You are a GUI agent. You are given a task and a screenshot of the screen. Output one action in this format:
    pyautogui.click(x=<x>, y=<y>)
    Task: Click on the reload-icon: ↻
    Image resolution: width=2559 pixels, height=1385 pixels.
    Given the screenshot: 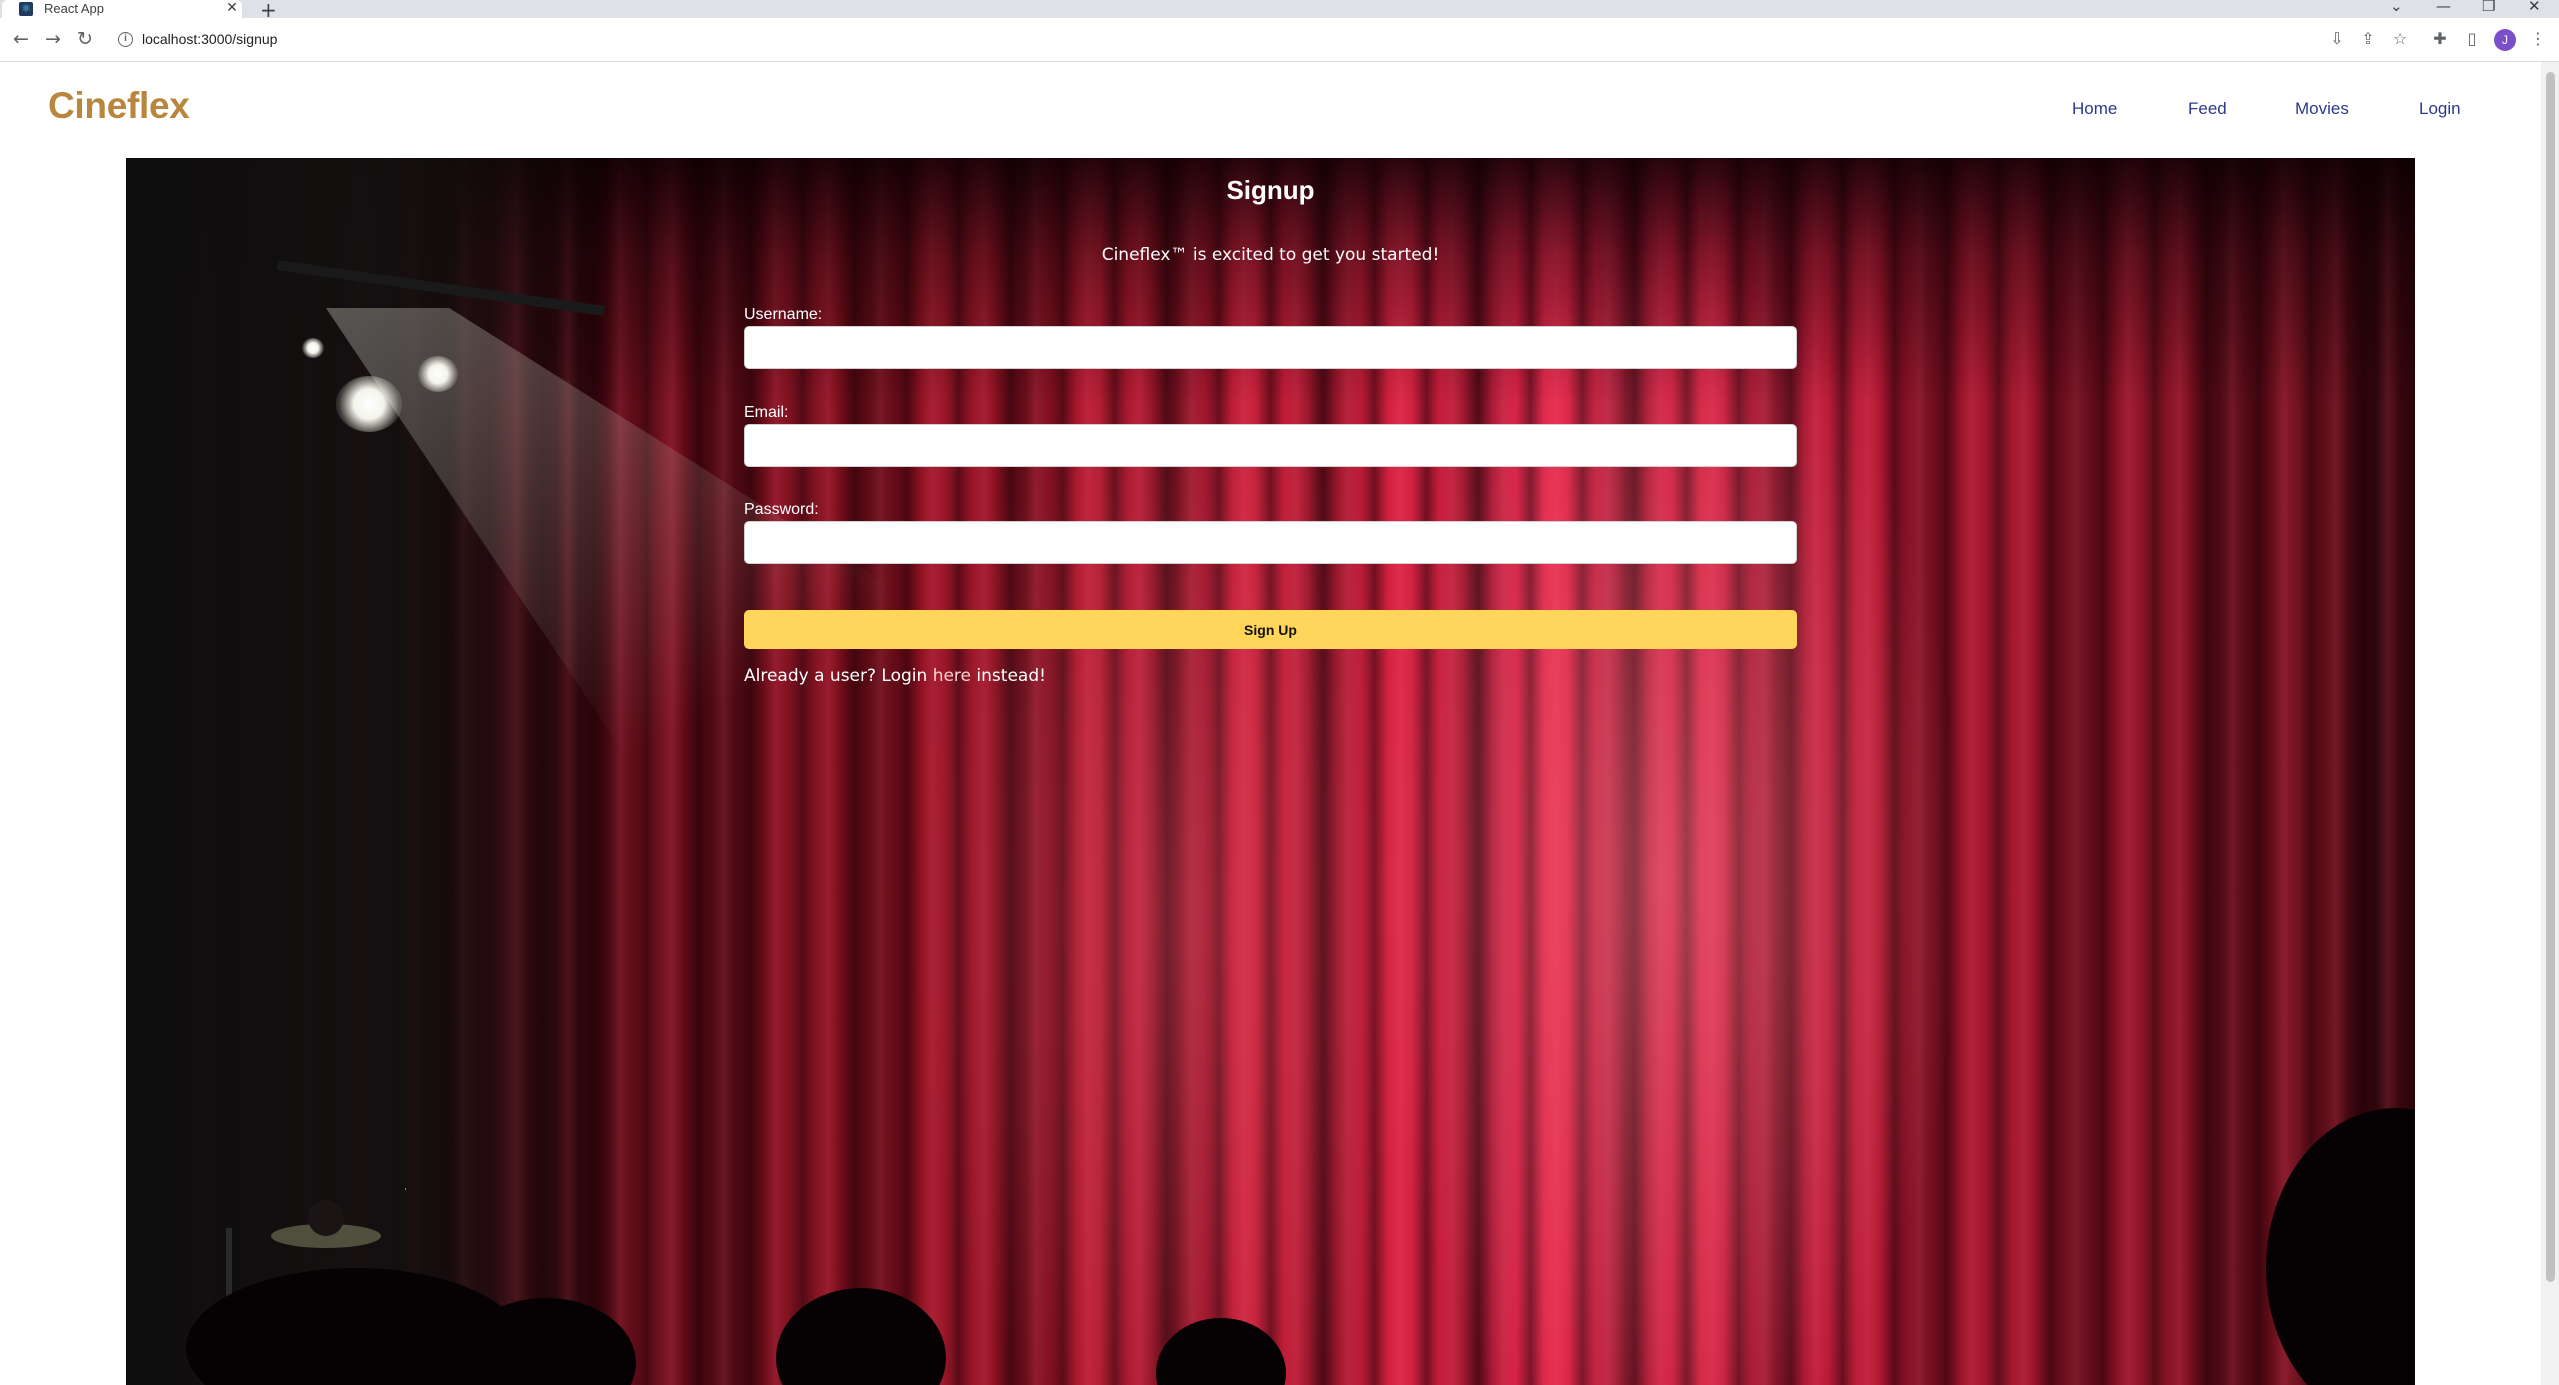 What is the action you would take?
    pyautogui.click(x=85, y=39)
    